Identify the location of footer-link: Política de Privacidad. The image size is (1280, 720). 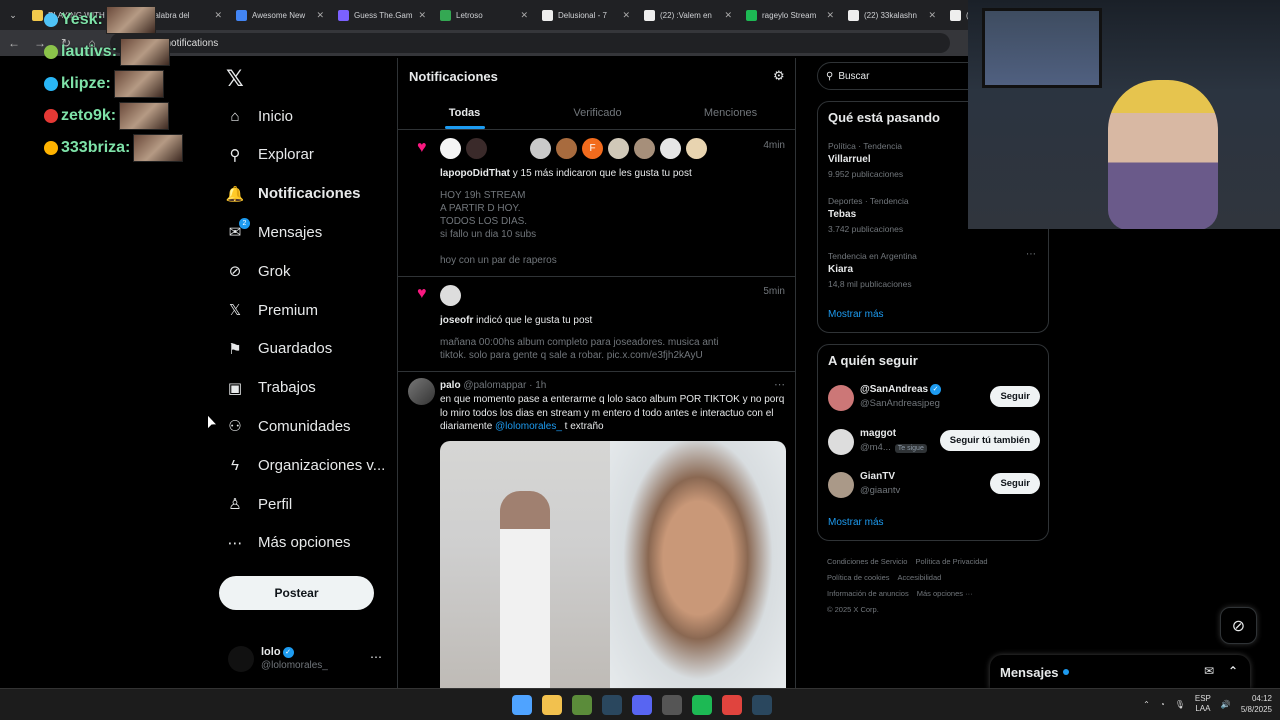
(951, 561).